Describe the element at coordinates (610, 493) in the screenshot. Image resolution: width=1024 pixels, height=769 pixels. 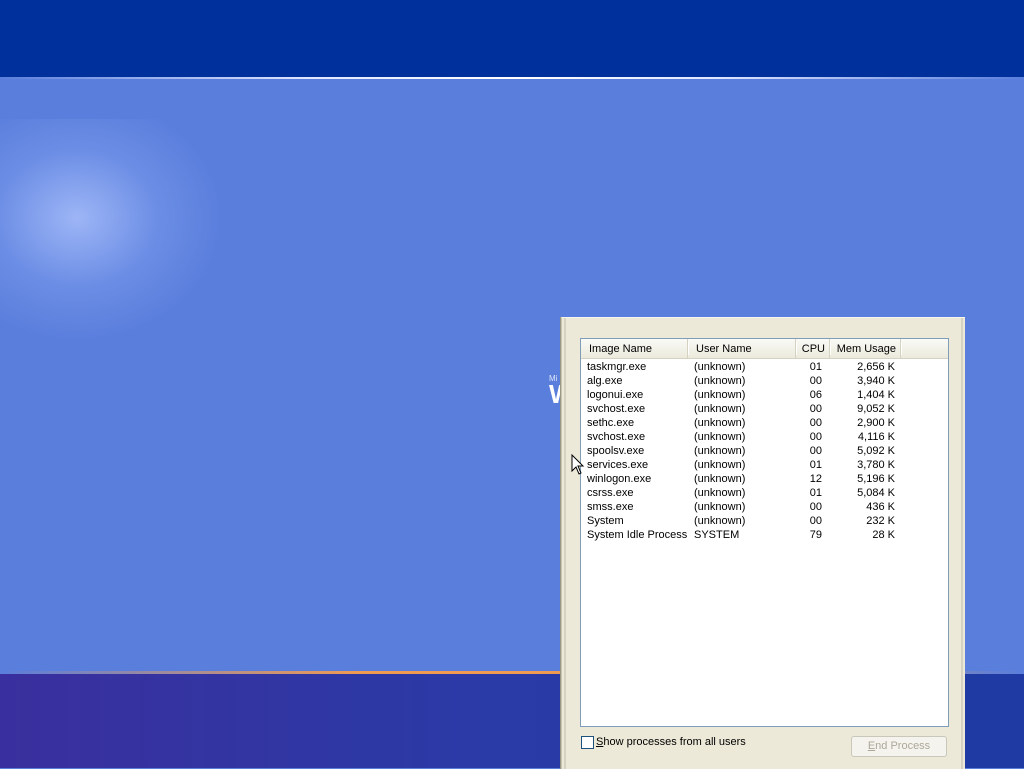
I see `process-image-name: csrss.exe` at that location.